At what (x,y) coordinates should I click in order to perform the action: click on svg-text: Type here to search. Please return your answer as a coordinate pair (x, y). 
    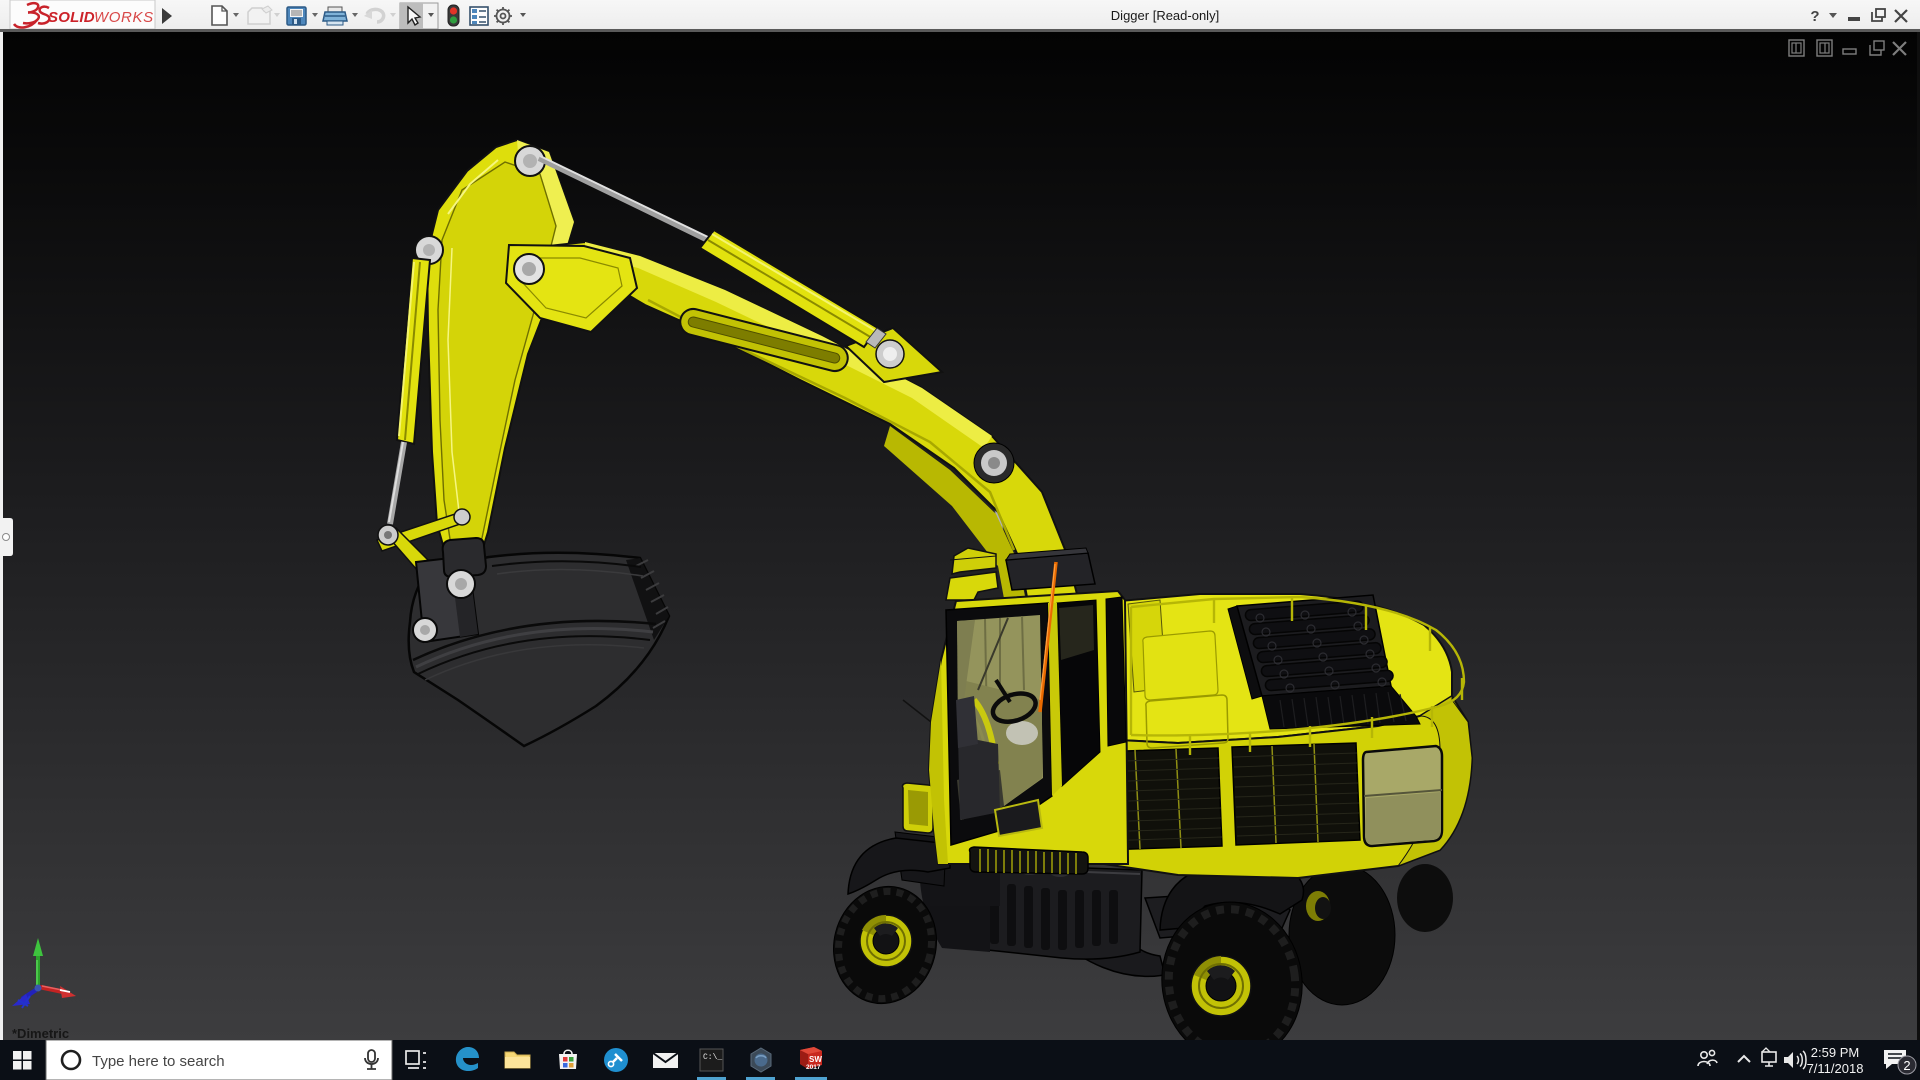
    Looking at the image, I should click on (158, 1061).